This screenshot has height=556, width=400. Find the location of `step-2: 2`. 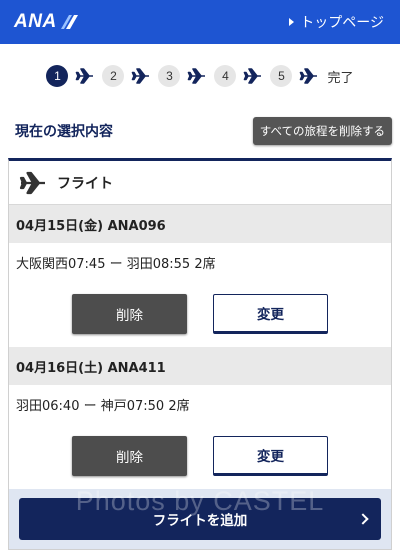

step-2: 2 is located at coordinates (113, 76).